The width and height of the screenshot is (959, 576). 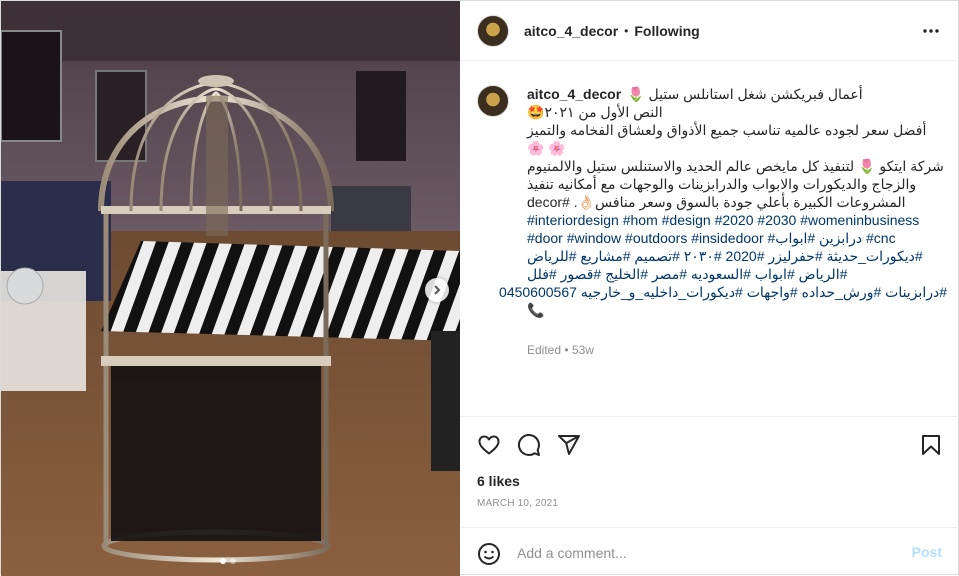 I want to click on next-slide-button, so click(x=437, y=290).